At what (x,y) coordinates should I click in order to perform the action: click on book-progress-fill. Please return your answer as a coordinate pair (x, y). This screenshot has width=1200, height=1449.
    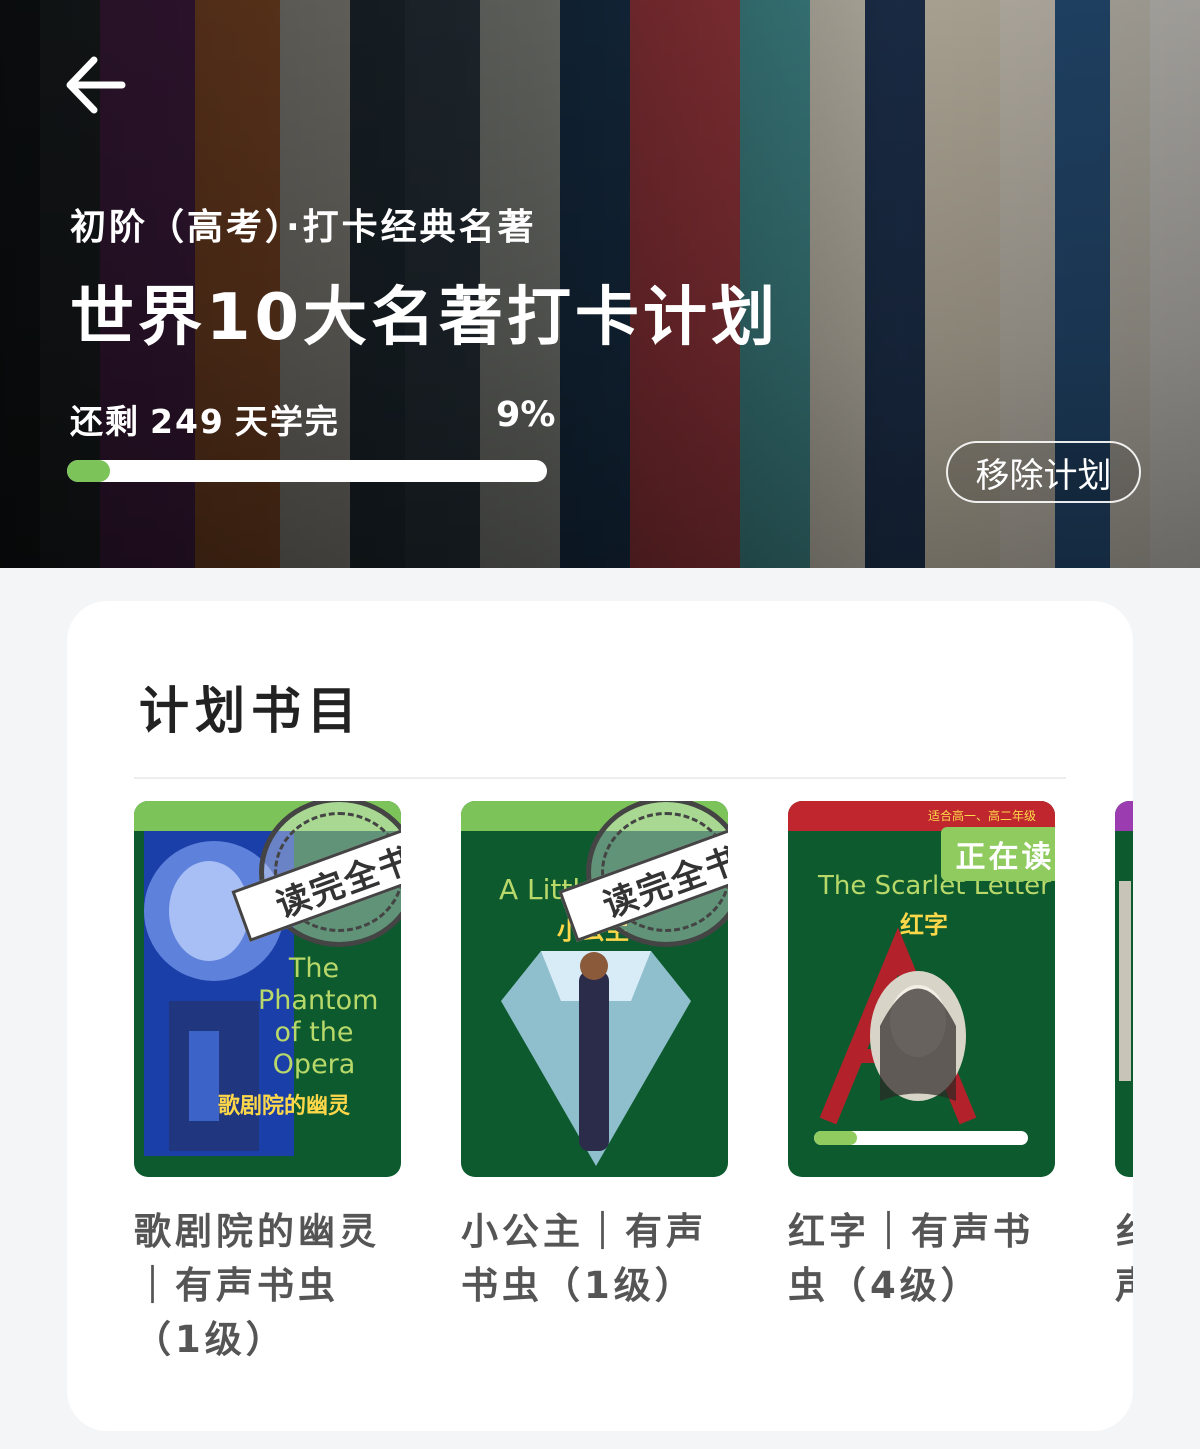
    Looking at the image, I should click on (835, 1138).